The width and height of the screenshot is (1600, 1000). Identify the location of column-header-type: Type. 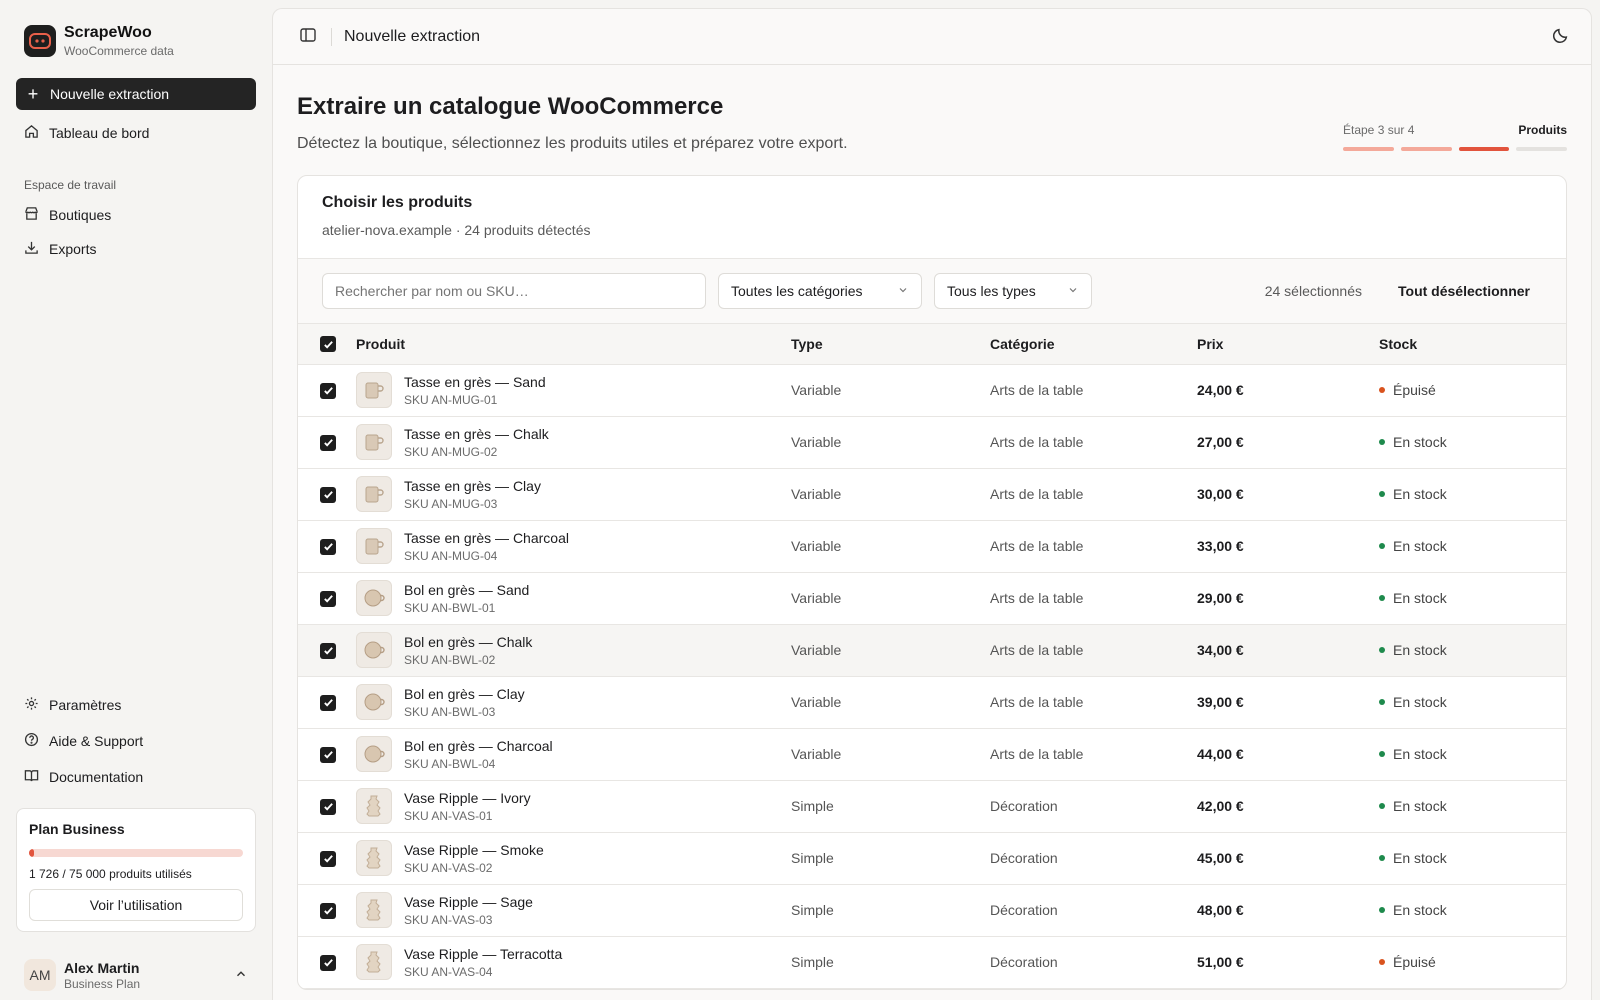
(890, 344).